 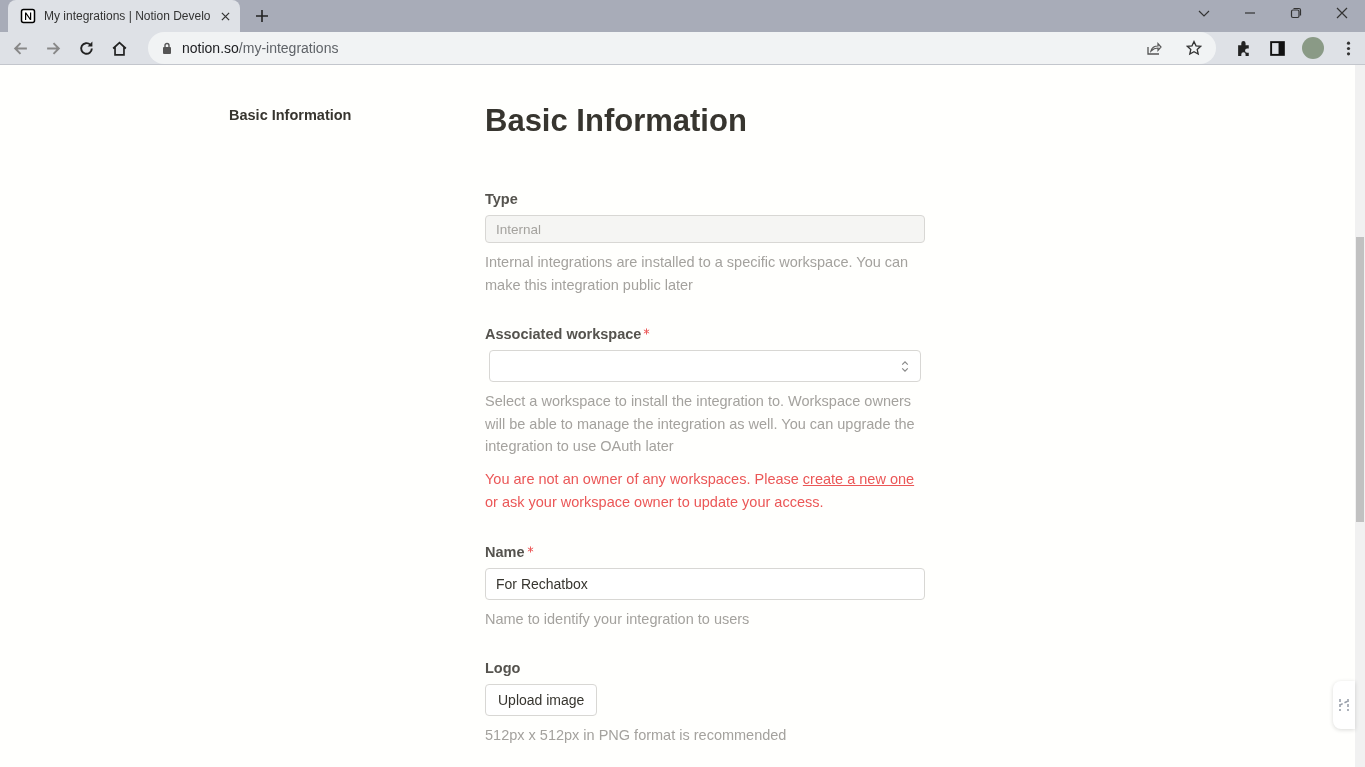 I want to click on create-link: create a new one, so click(x=858, y=478).